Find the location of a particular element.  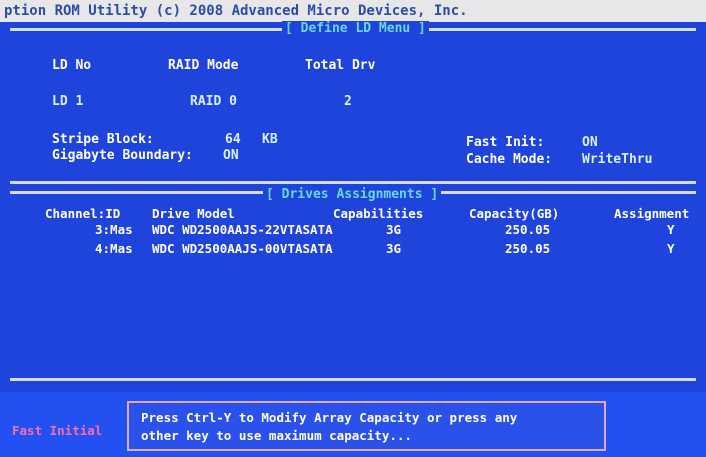

header-total-drv: Total Drv is located at coordinates (340, 65).